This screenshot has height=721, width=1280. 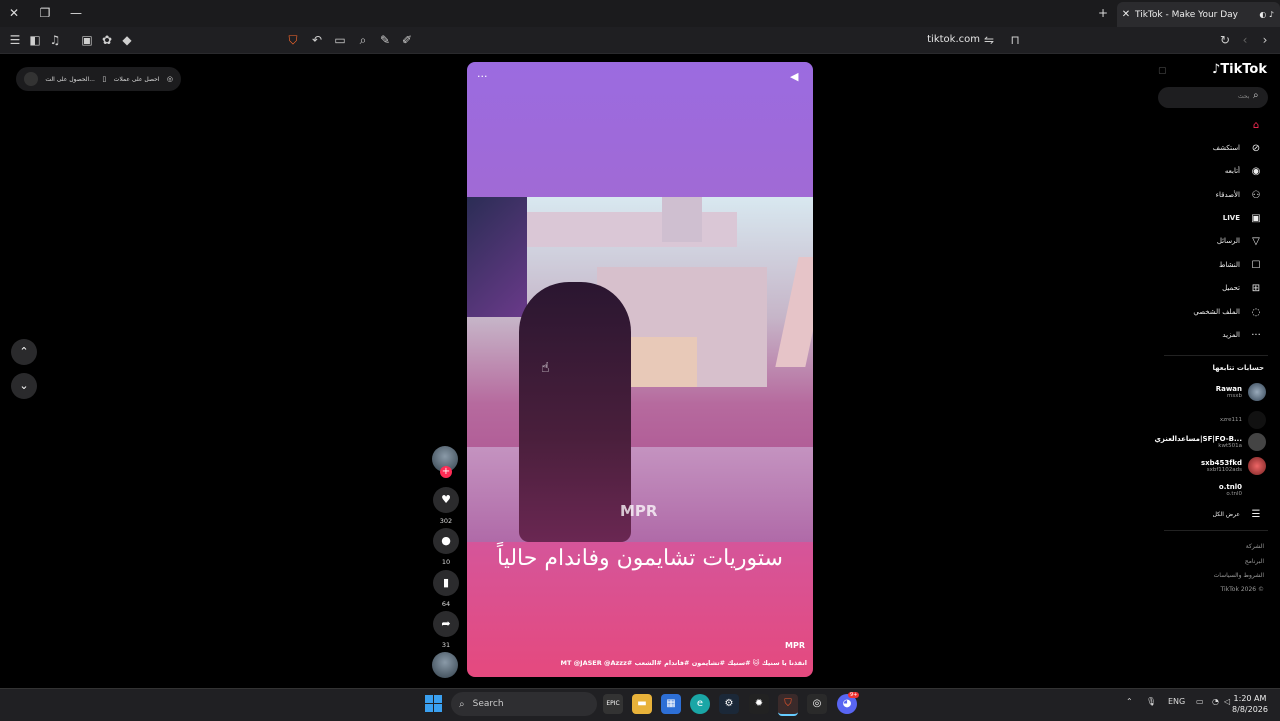 I want to click on comment-icon: ●, so click(x=446, y=541).